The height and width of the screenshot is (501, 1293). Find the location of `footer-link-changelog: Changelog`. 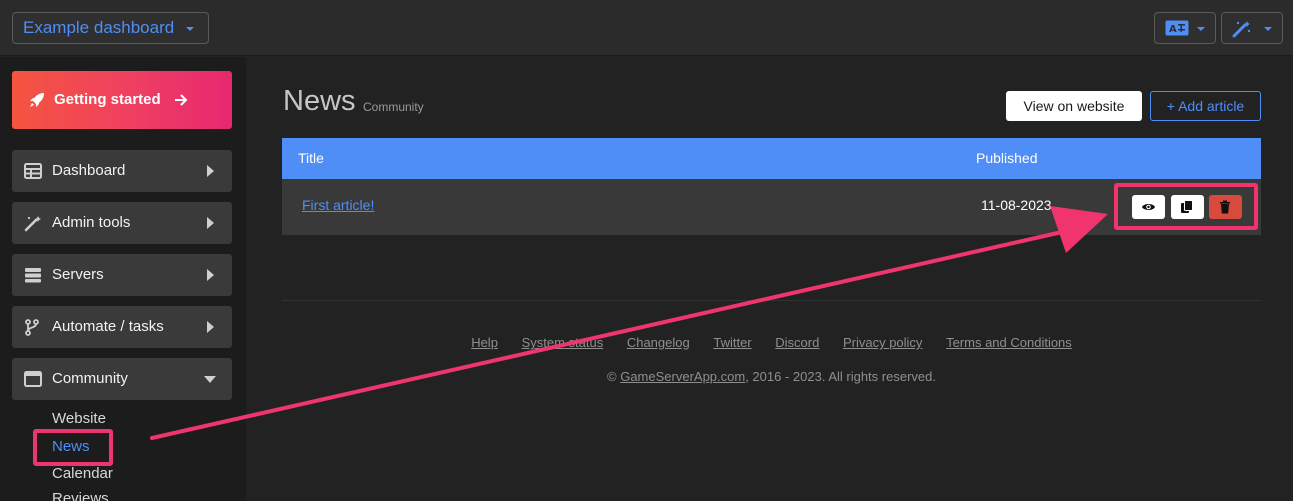

footer-link-changelog: Changelog is located at coordinates (658, 342).